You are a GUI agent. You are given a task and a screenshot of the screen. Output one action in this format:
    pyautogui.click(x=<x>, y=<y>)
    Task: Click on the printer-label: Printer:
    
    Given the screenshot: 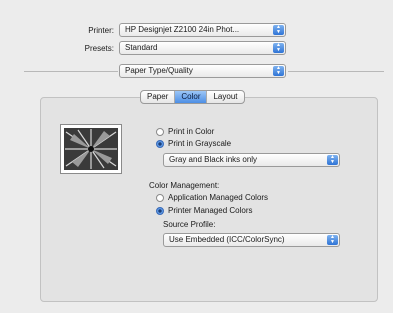 What is the action you would take?
    pyautogui.click(x=101, y=30)
    